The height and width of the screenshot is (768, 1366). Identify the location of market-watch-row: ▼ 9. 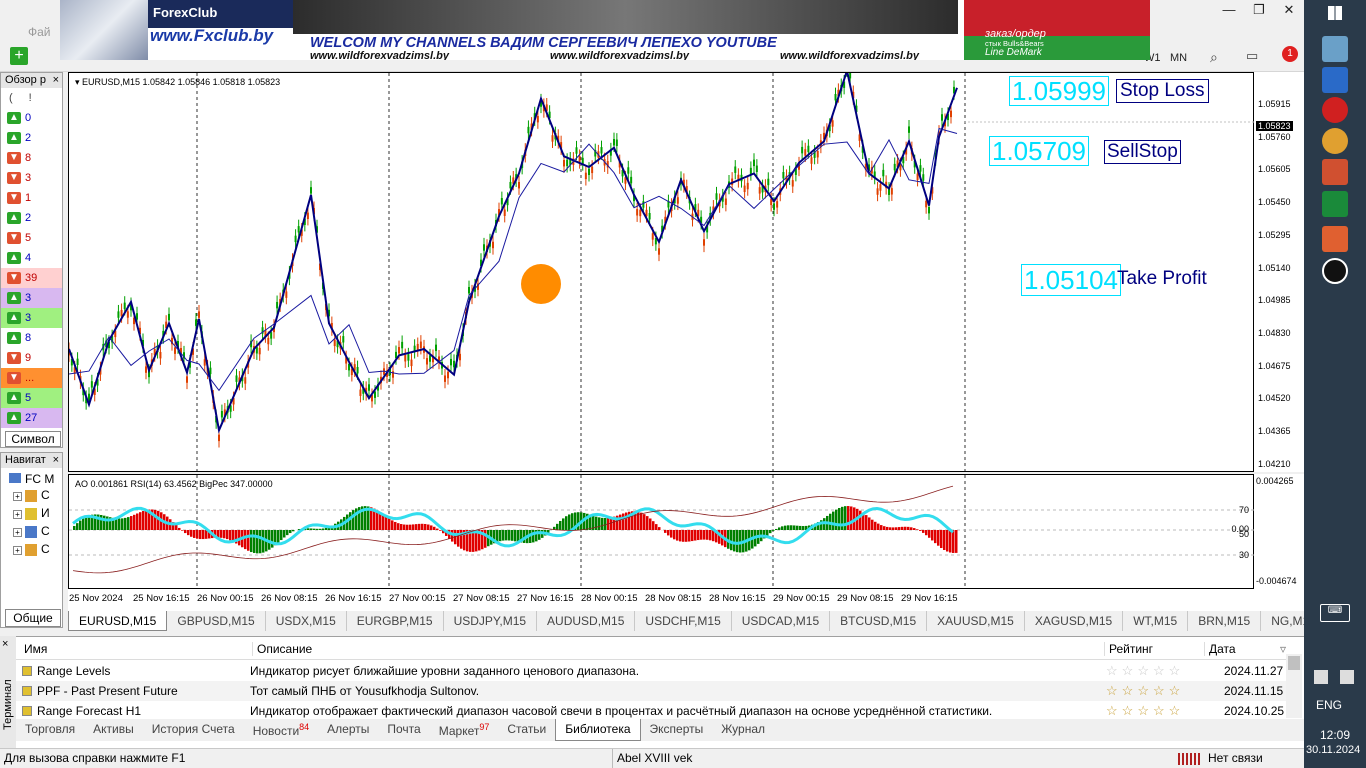
(31, 358).